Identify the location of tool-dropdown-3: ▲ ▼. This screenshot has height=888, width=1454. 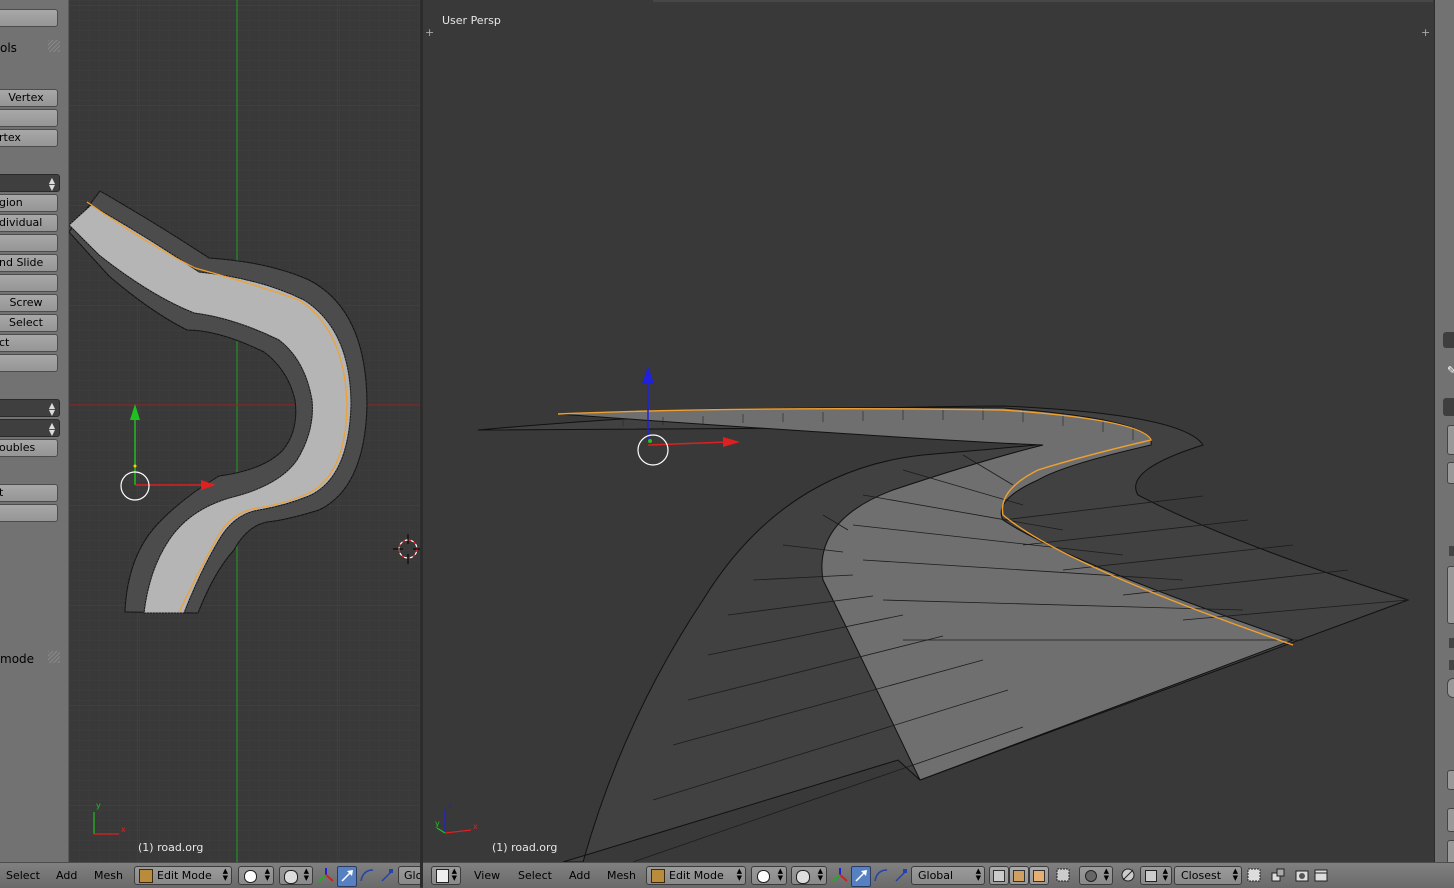
(30, 428).